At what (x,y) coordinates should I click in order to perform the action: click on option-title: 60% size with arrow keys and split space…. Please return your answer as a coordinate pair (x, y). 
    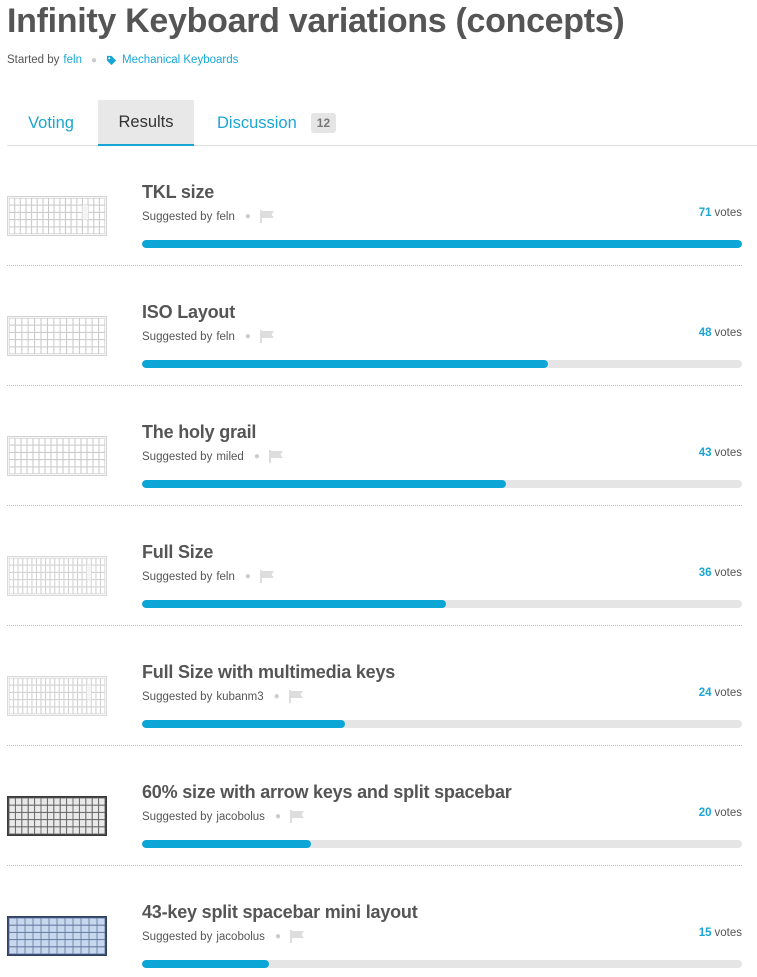
    Looking at the image, I should click on (327, 792).